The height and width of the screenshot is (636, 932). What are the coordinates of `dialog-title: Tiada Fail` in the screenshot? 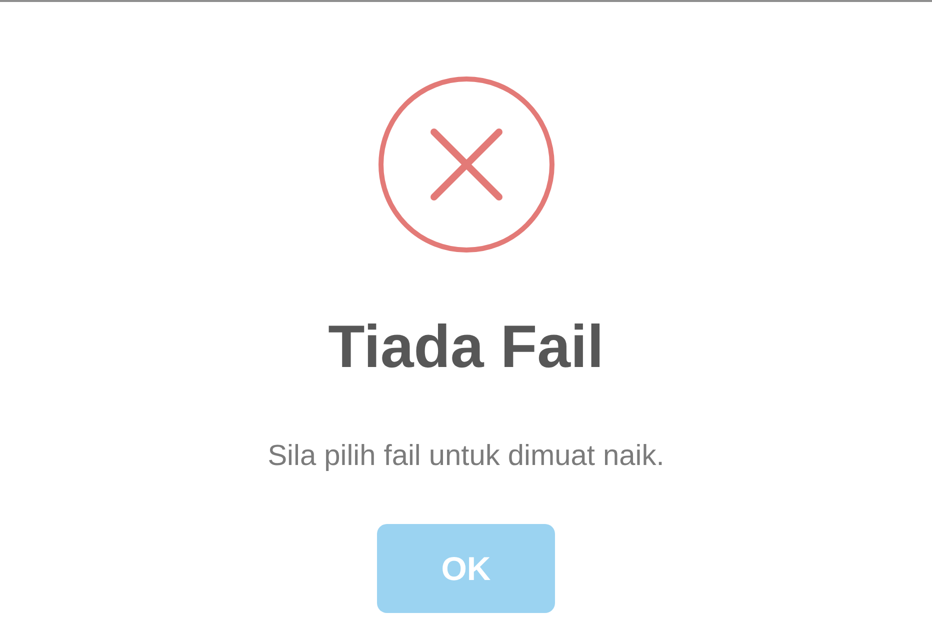 It's located at (466, 347).